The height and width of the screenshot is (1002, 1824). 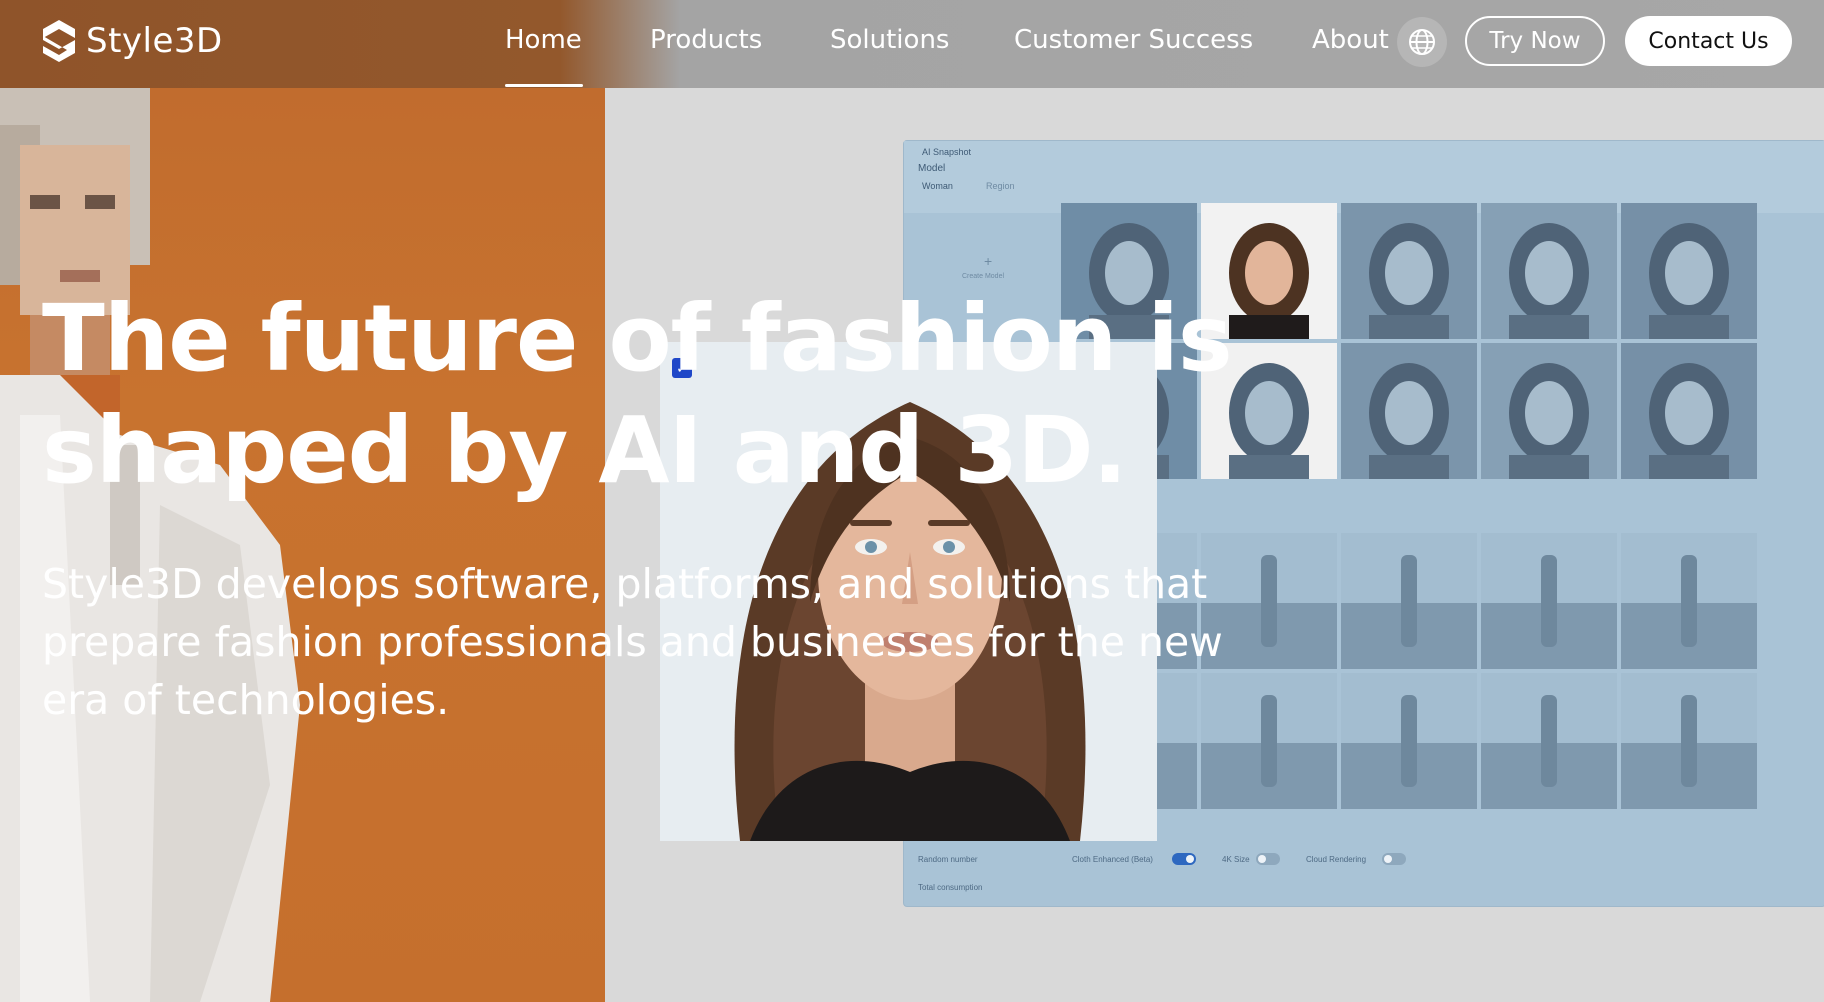 What do you see at coordinates (59, 41) in the screenshot?
I see `style3d-logo-icon` at bounding box center [59, 41].